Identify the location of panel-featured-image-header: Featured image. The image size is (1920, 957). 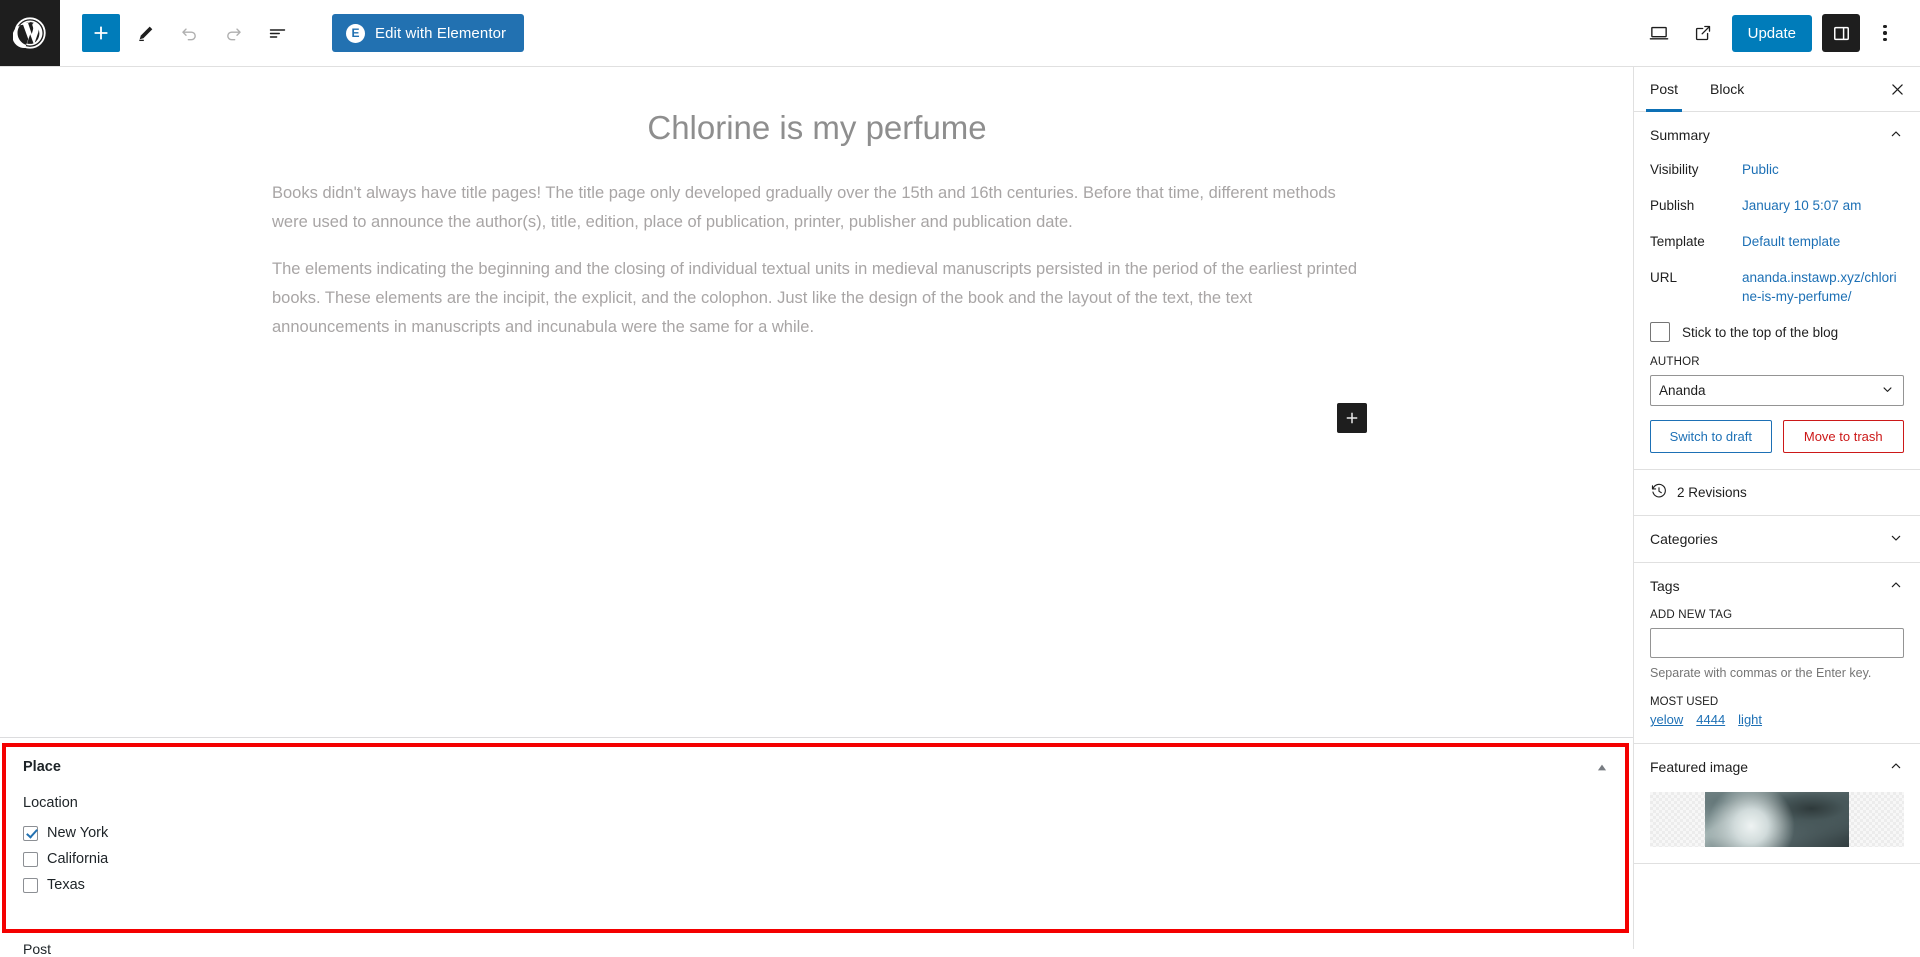
(1777, 767).